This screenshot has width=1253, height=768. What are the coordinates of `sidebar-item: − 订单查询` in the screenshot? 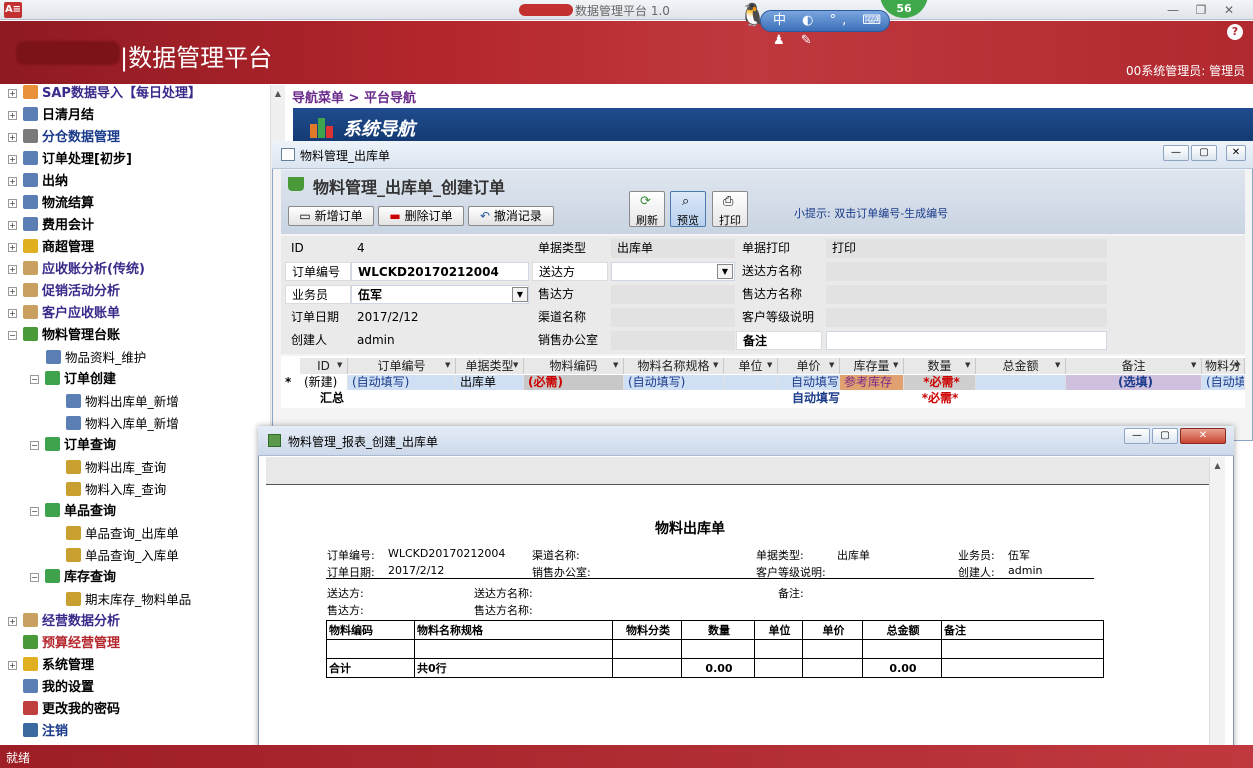 It's located at (73, 447).